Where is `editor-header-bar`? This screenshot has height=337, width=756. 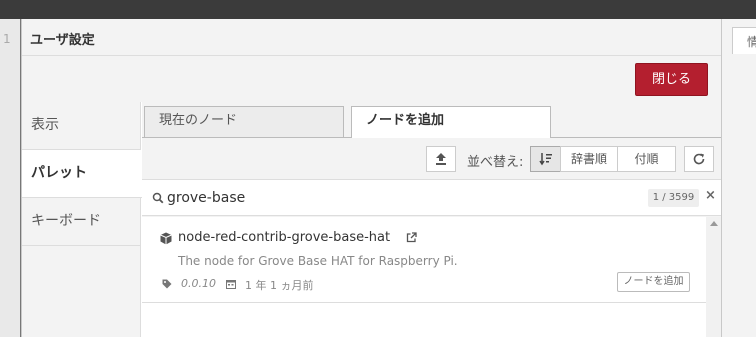 editor-header-bar is located at coordinates (378, 9).